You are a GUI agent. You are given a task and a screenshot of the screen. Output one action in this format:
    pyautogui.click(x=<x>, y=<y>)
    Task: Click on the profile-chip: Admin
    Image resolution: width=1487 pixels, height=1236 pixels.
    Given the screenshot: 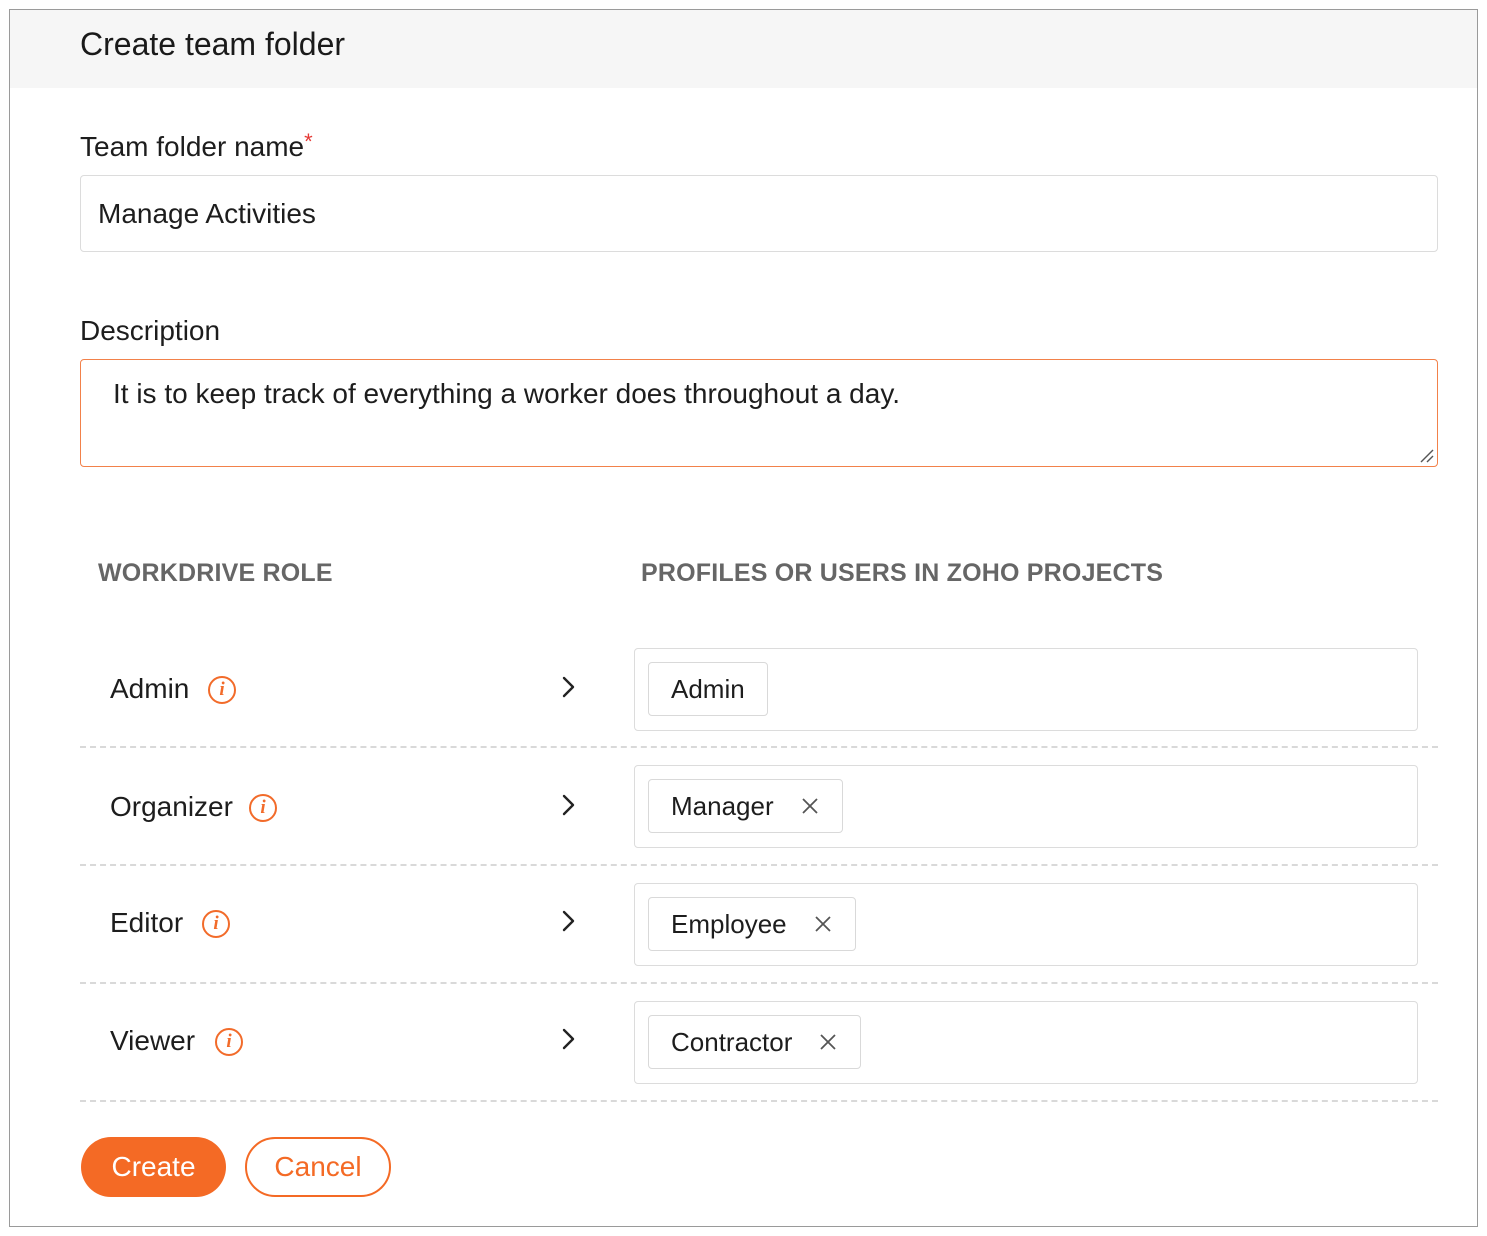 What is the action you would take?
    pyautogui.click(x=708, y=689)
    